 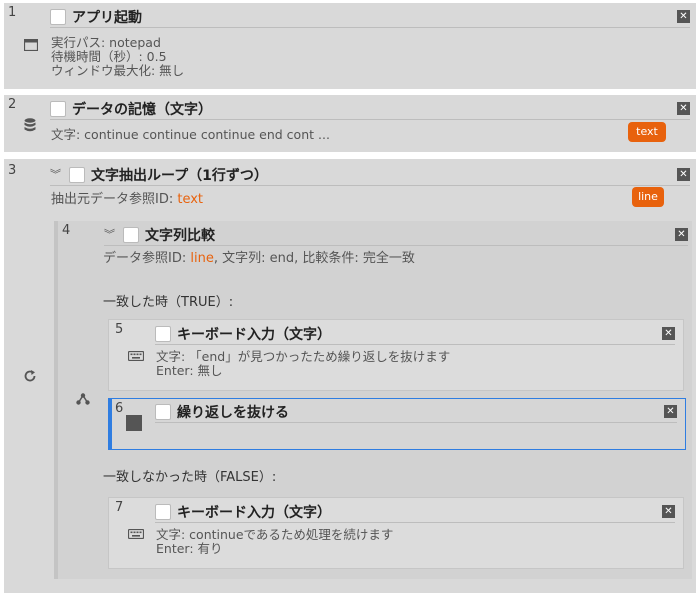 I want to click on step-6-exit-loop: 6 繰り返しを抜ける ✕, so click(x=397, y=424).